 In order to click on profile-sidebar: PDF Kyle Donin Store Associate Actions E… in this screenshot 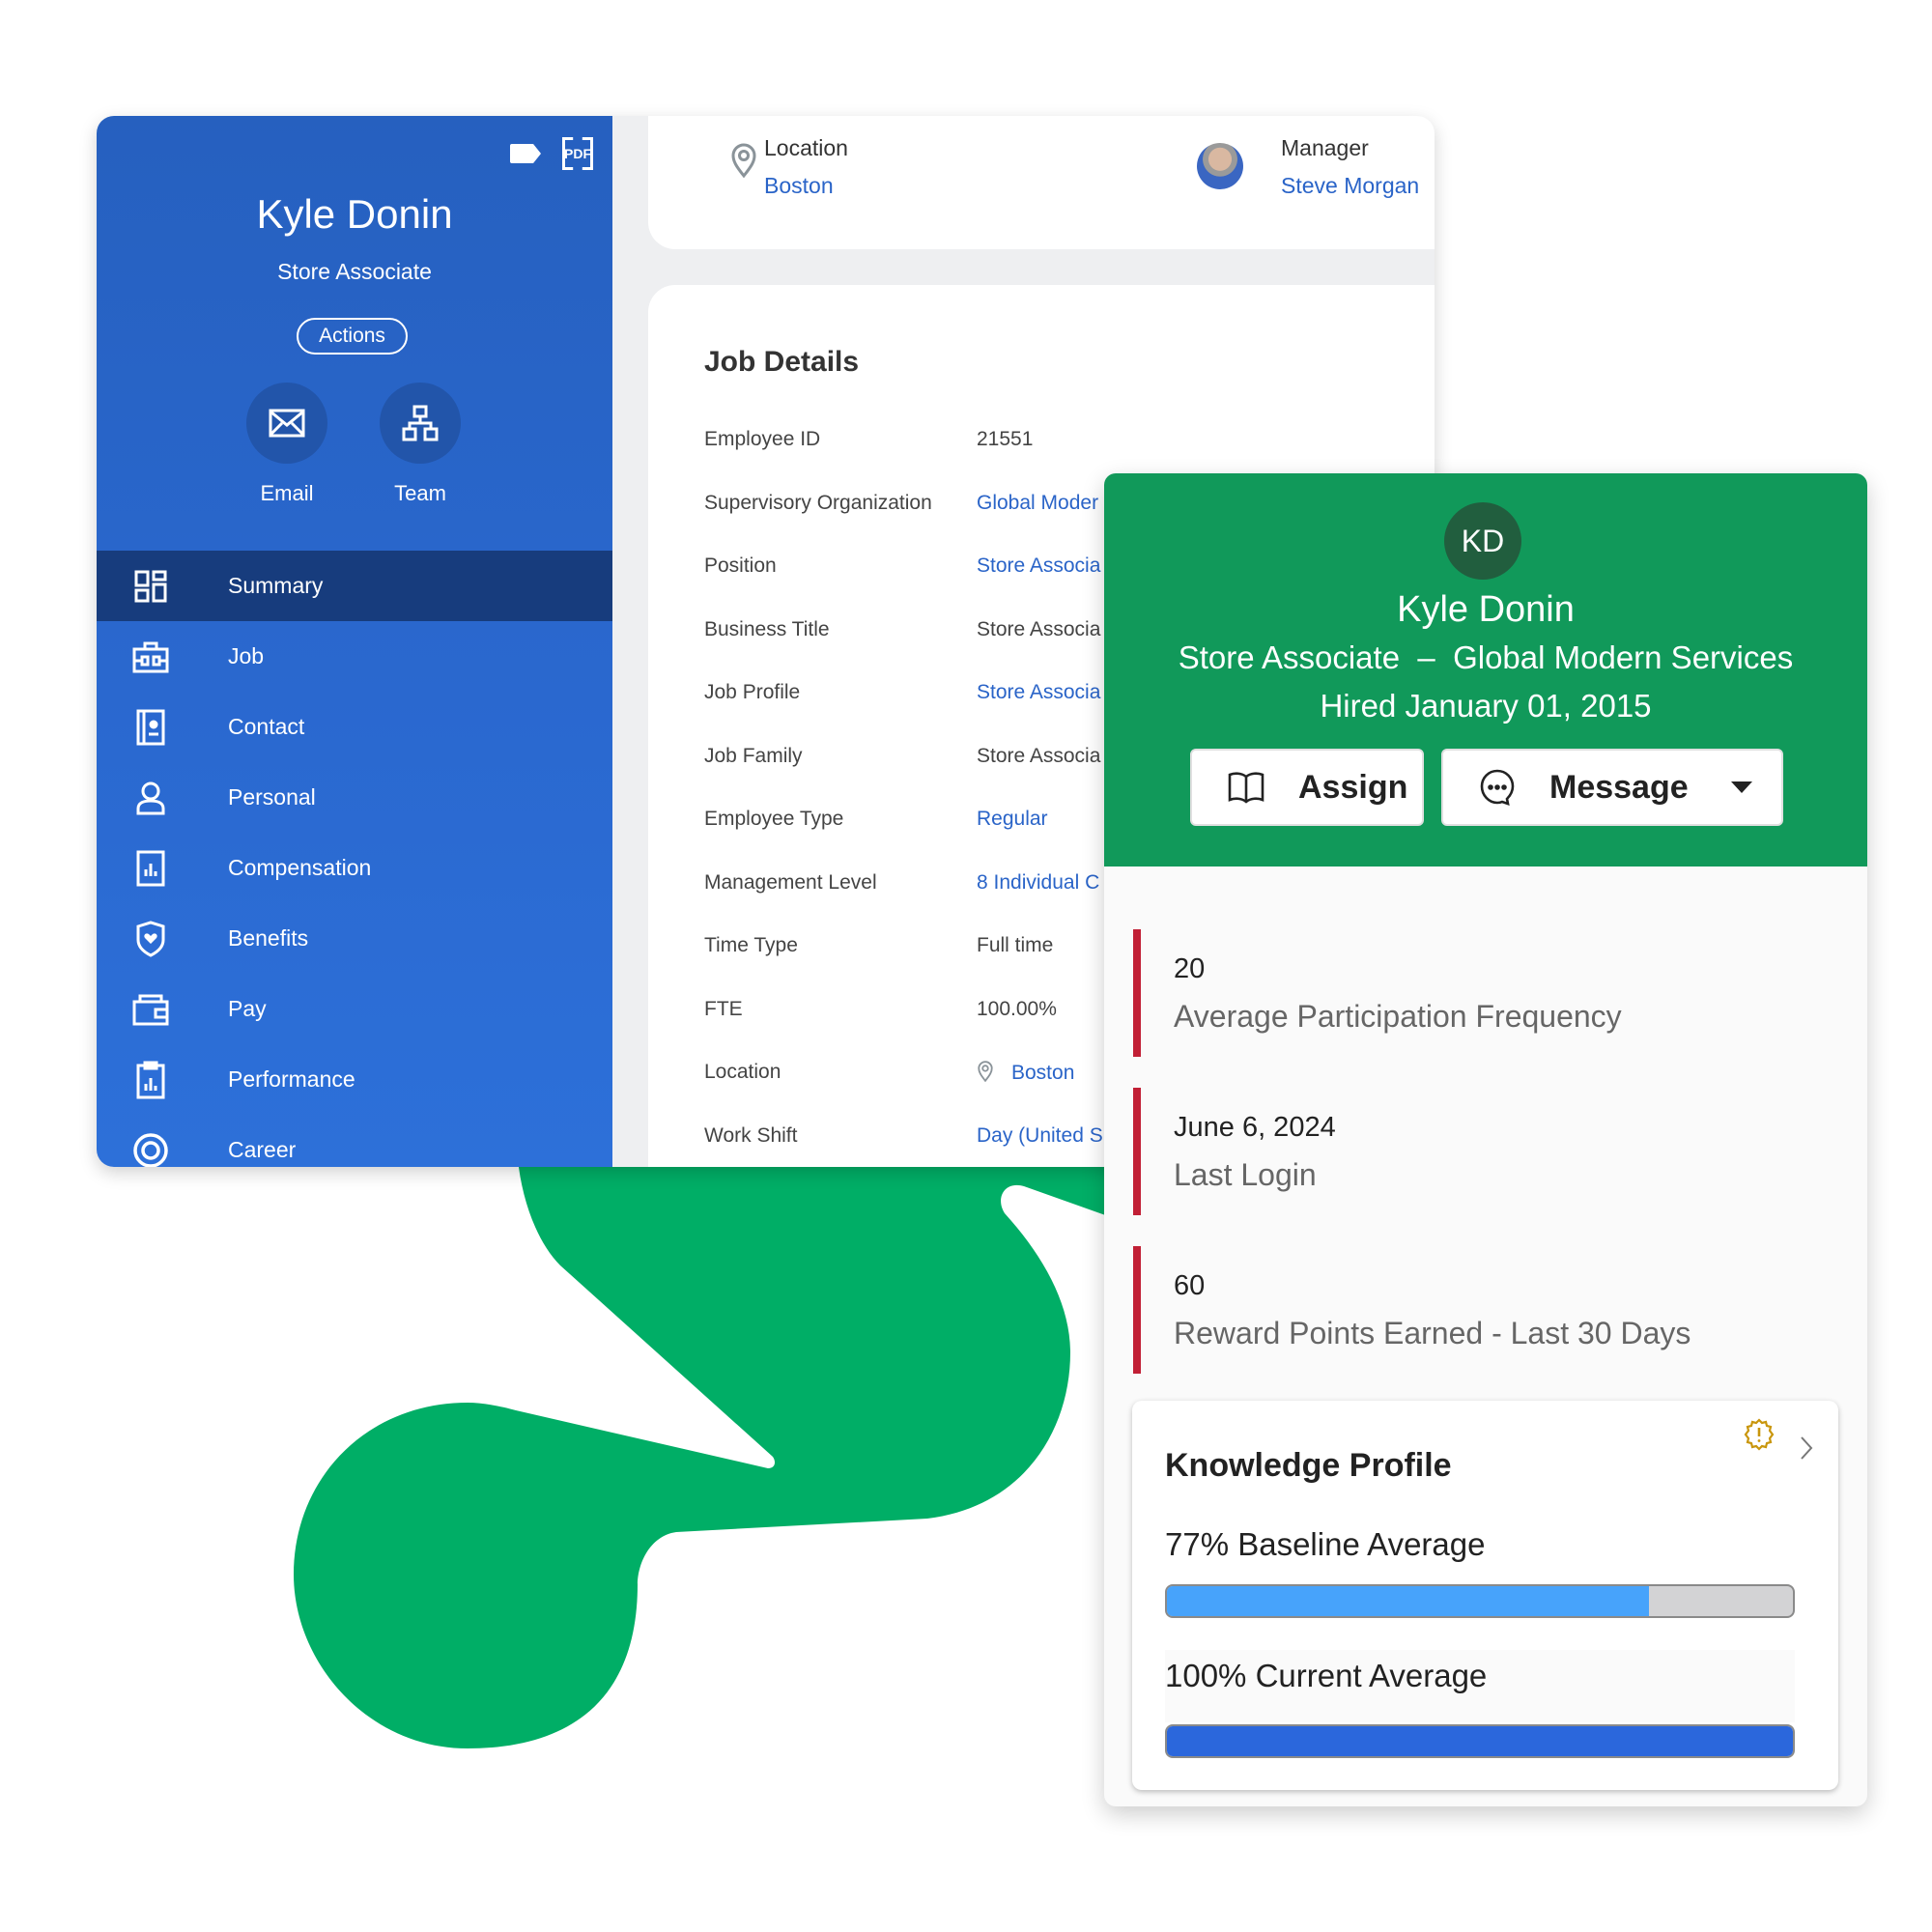, I will do `click(354, 641)`.